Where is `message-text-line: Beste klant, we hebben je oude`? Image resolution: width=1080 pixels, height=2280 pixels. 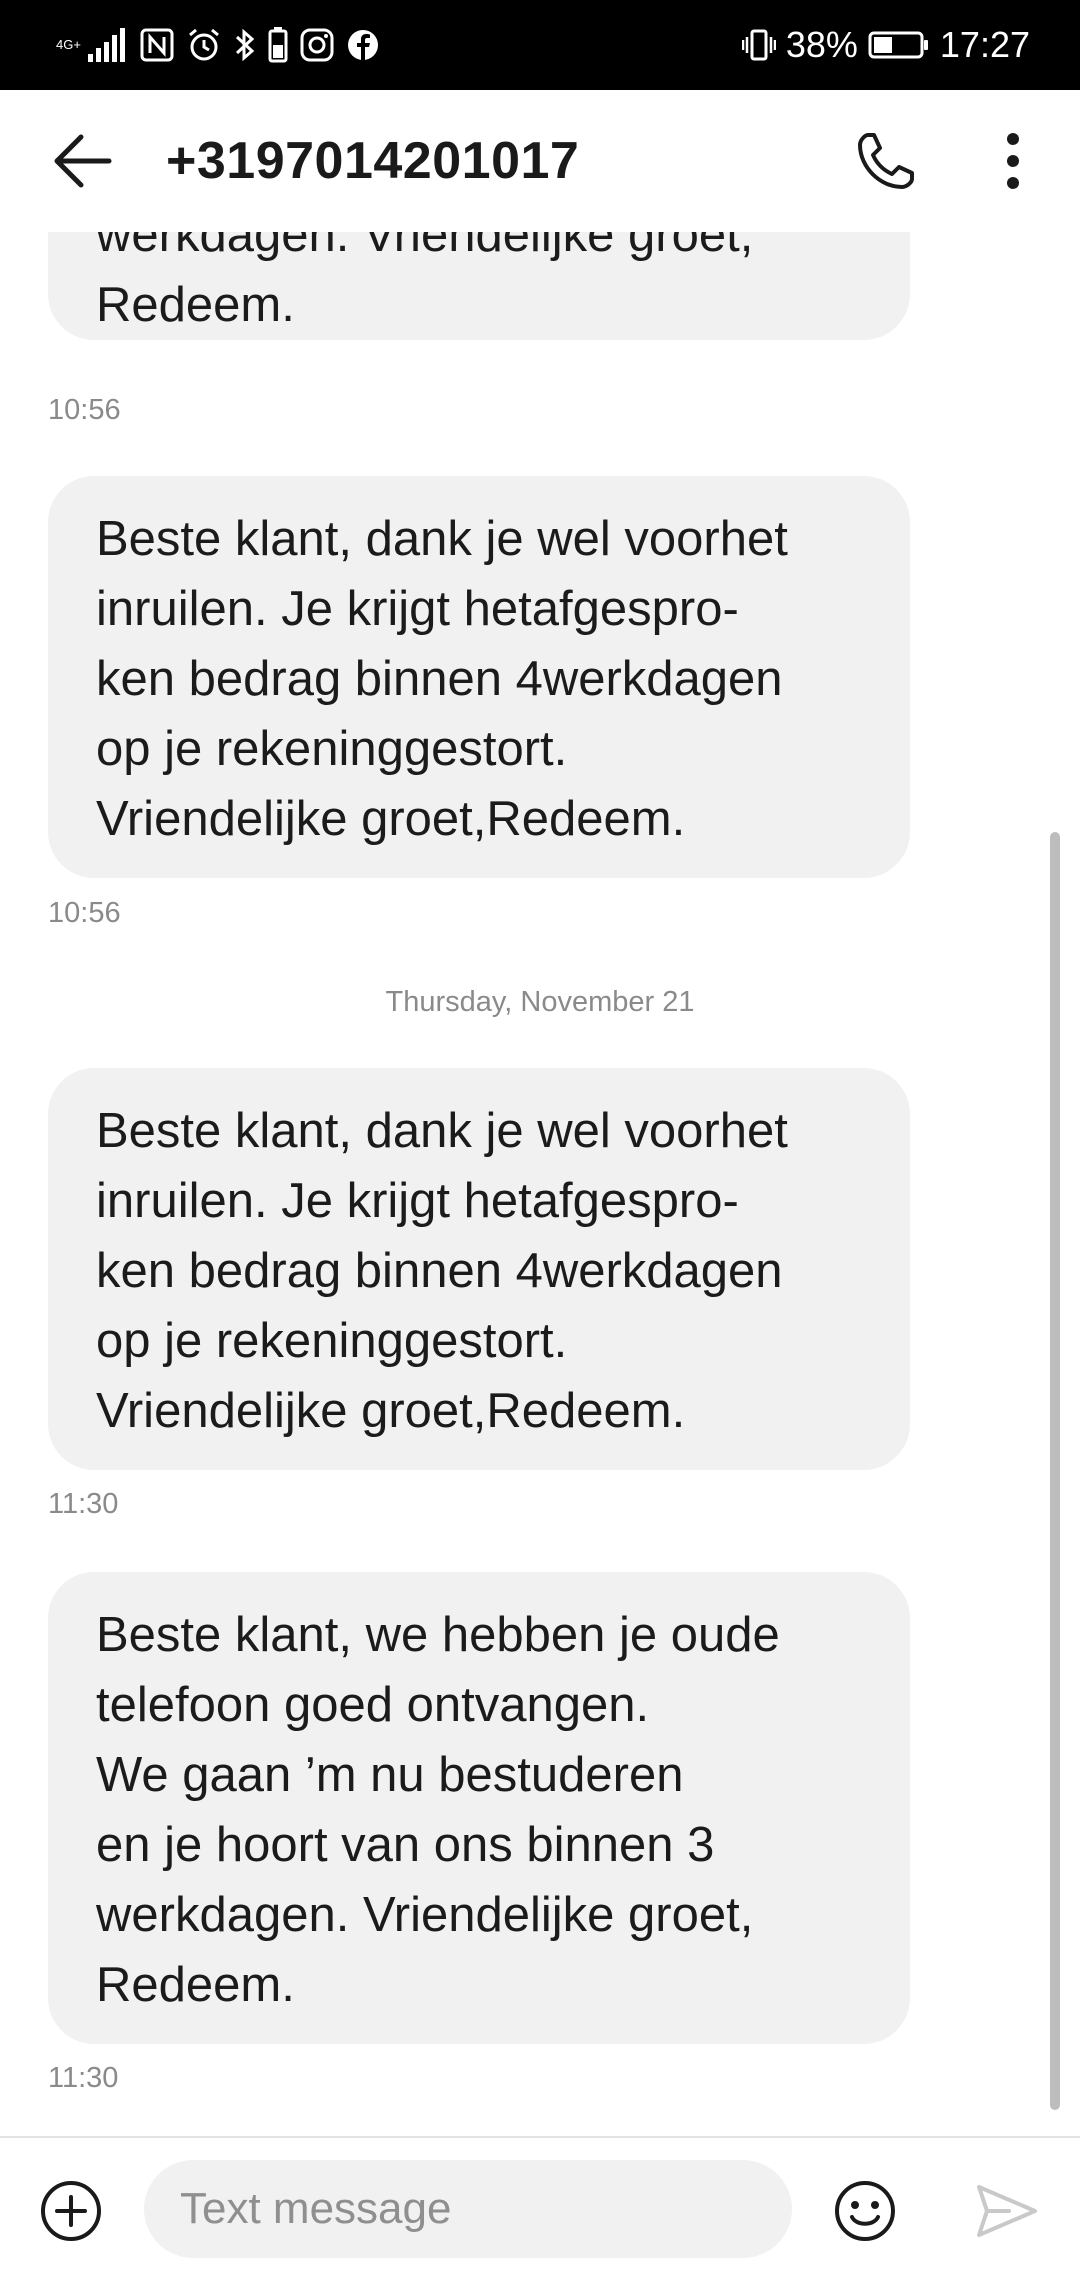
message-text-line: Beste klant, we hebben je oude is located at coordinates (438, 1635).